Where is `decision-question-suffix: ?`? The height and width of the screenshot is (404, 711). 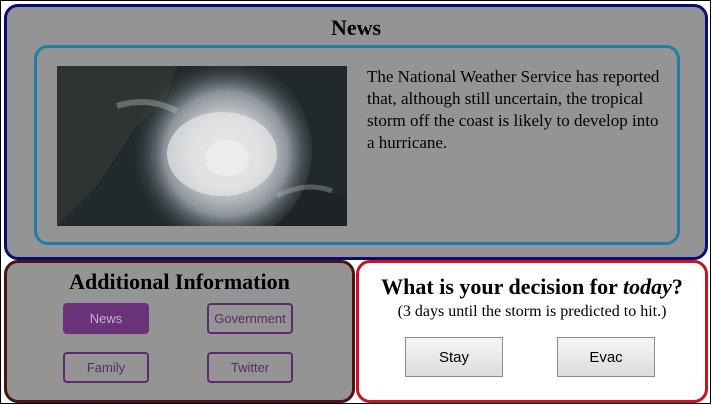
decision-question-suffix: ? is located at coordinates (677, 286).